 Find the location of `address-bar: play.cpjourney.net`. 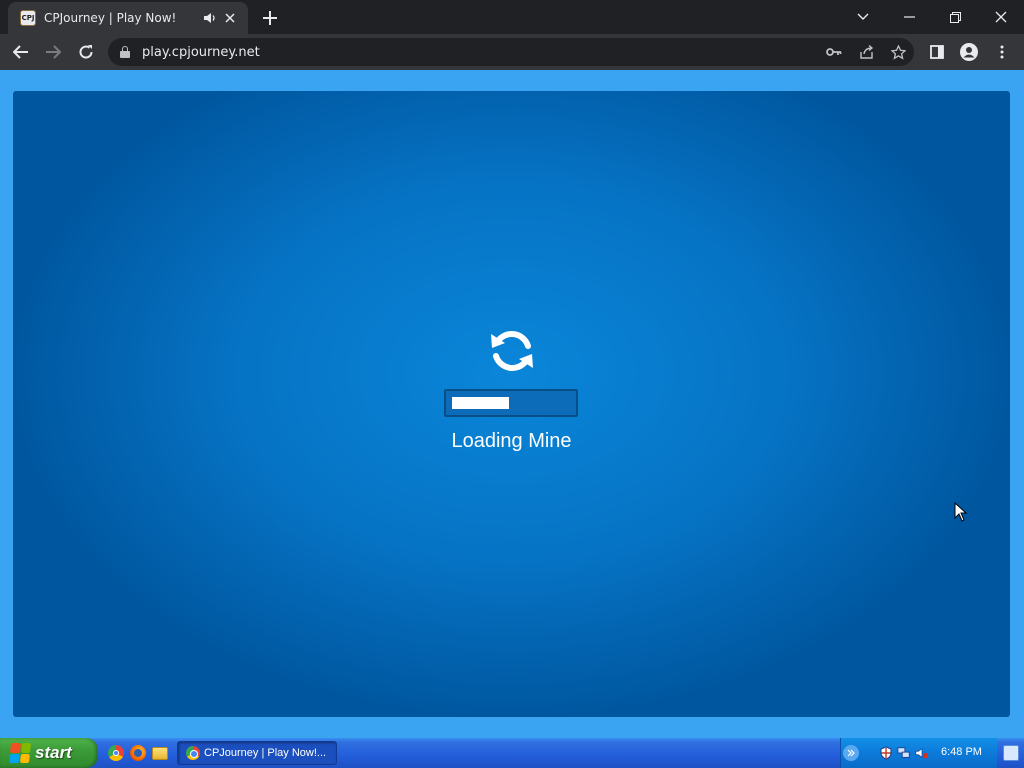

address-bar: play.cpjourney.net is located at coordinates (511, 52).